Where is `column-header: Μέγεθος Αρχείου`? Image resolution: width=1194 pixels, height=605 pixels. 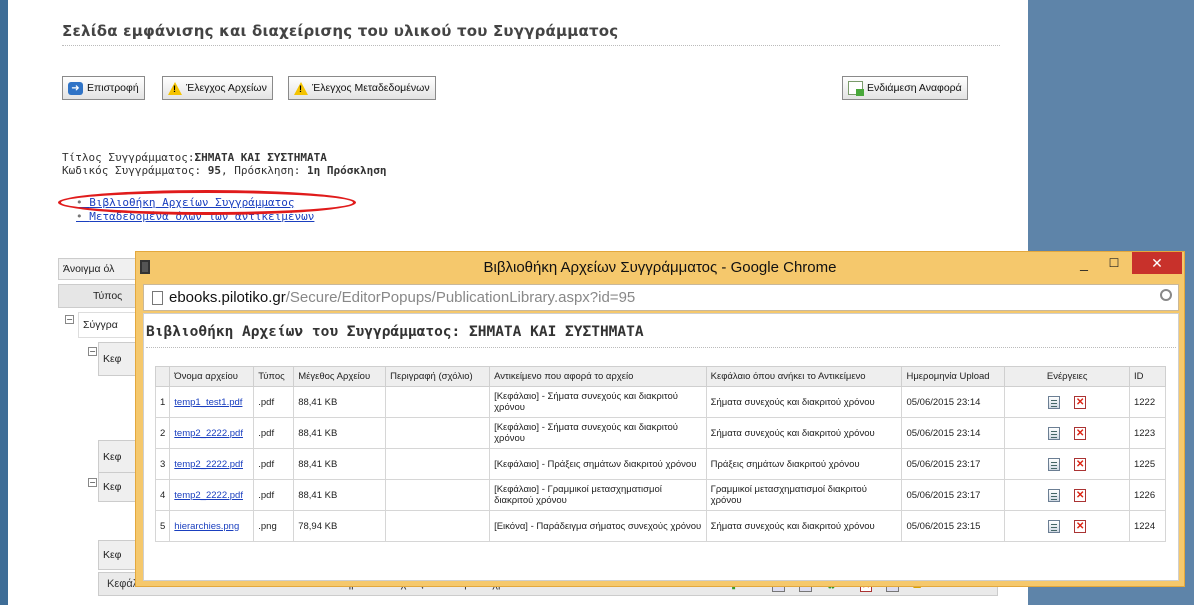 column-header: Μέγεθος Αρχείου is located at coordinates (340, 376).